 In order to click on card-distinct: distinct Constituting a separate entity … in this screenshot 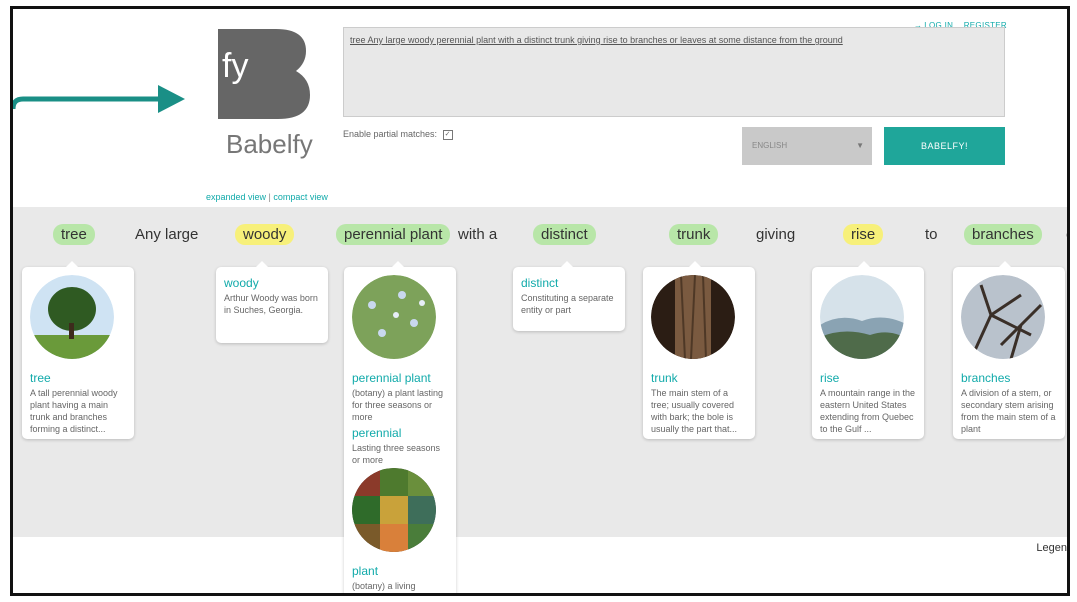, I will do `click(569, 296)`.